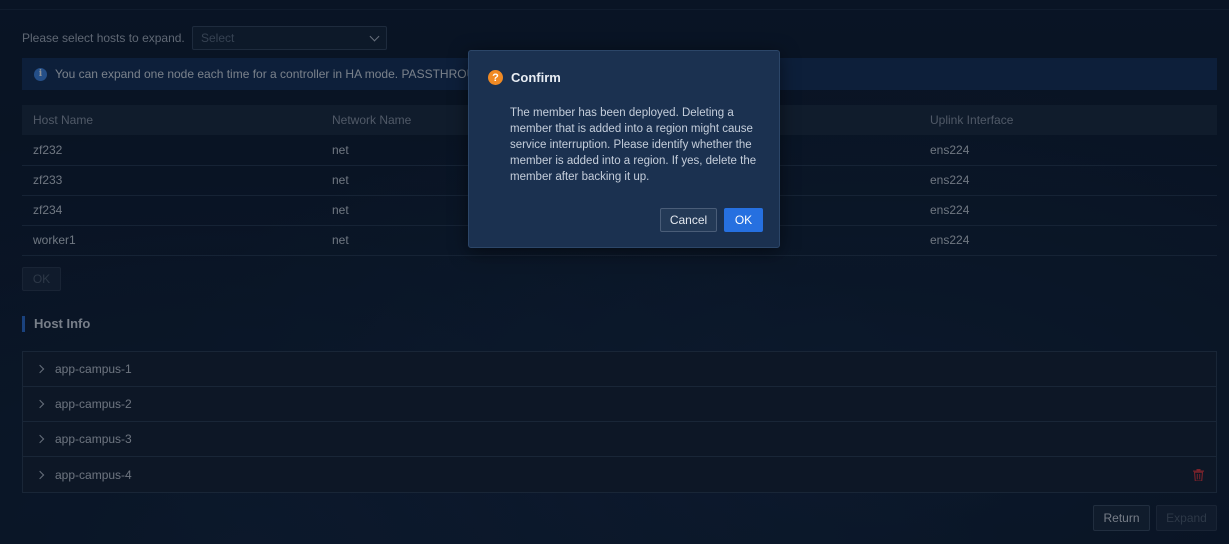 This screenshot has width=1229, height=544. I want to click on confirm-dialog-title: Confirm, so click(536, 77).